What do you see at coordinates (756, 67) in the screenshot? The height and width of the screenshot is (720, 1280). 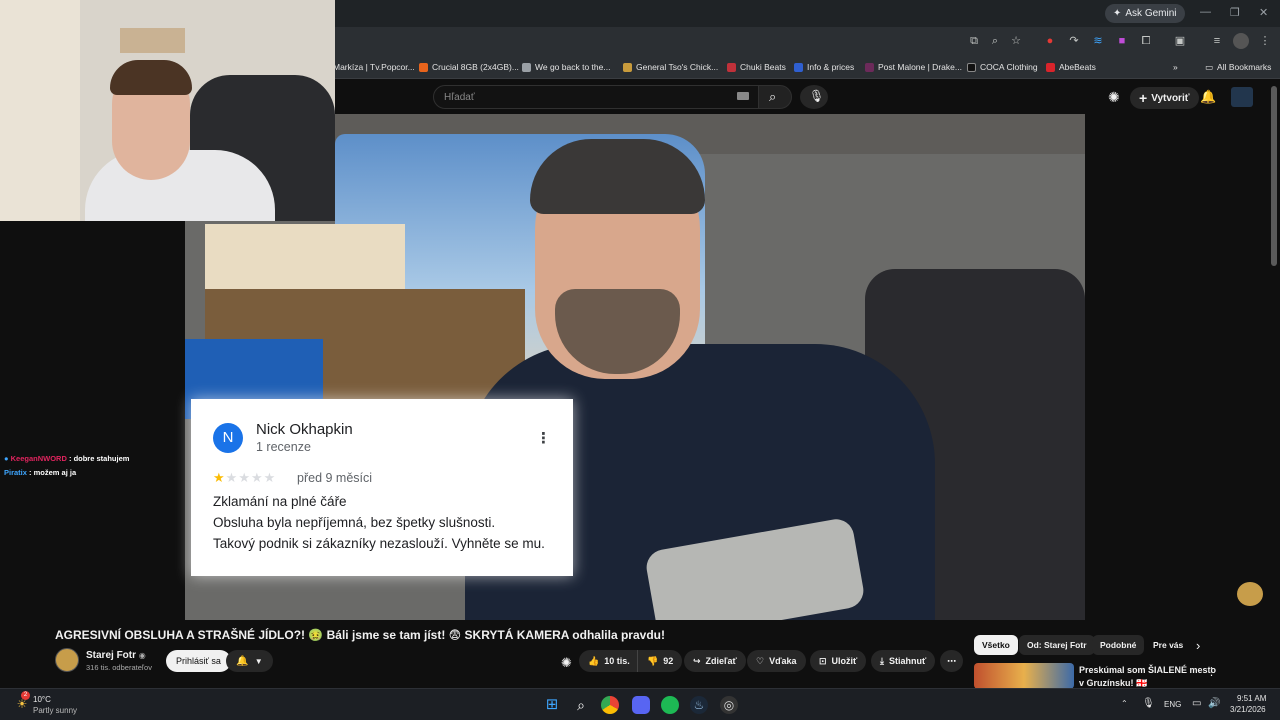 I see `bookmark-item: Chuki Beats` at bounding box center [756, 67].